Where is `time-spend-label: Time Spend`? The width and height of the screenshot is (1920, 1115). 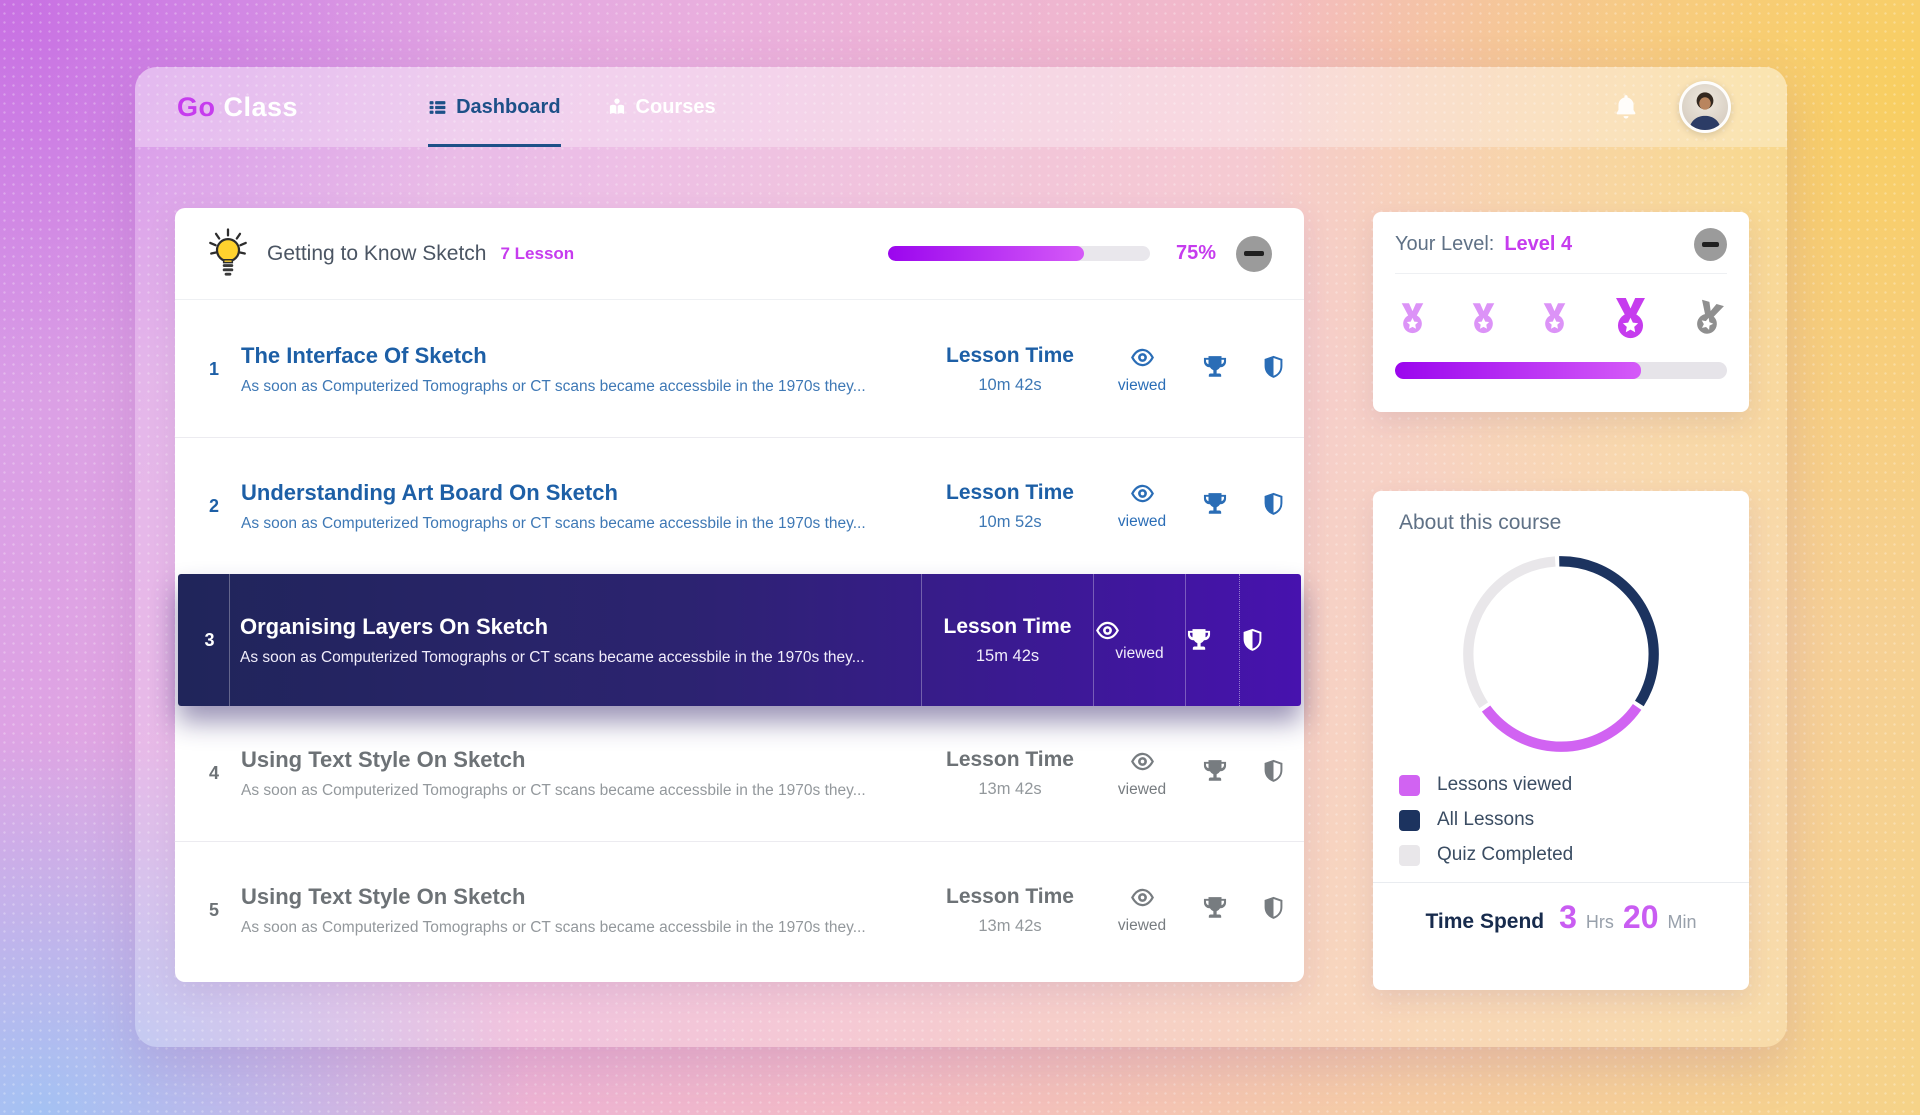
time-spend-label: Time Spend is located at coordinates (1485, 921).